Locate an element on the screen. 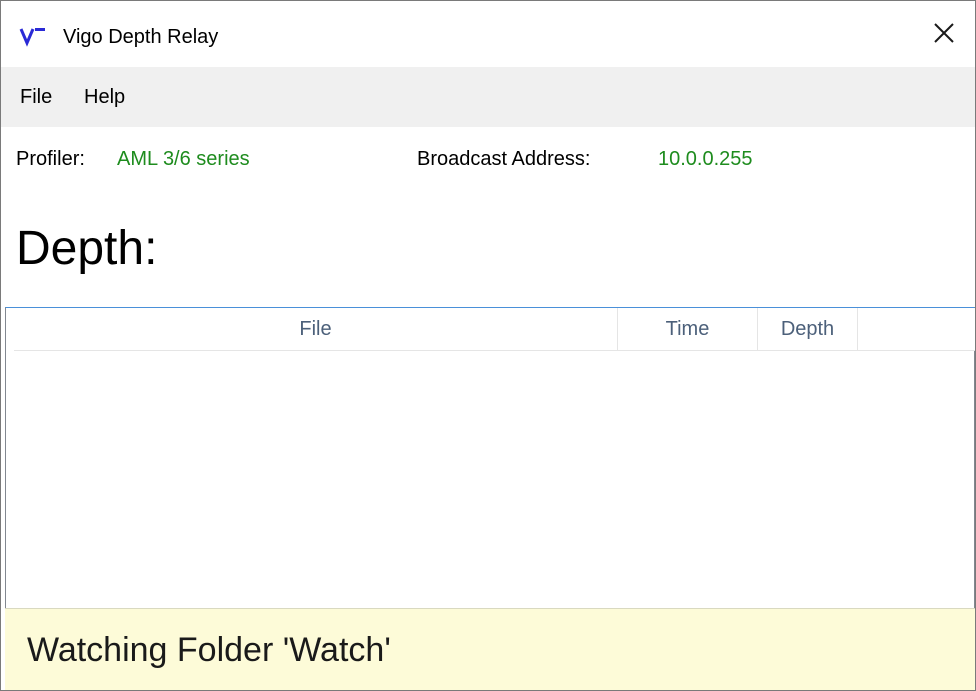 Image resolution: width=976 pixels, height=691 pixels. status-bar: Watching Folder 'Watch' is located at coordinates (490, 649).